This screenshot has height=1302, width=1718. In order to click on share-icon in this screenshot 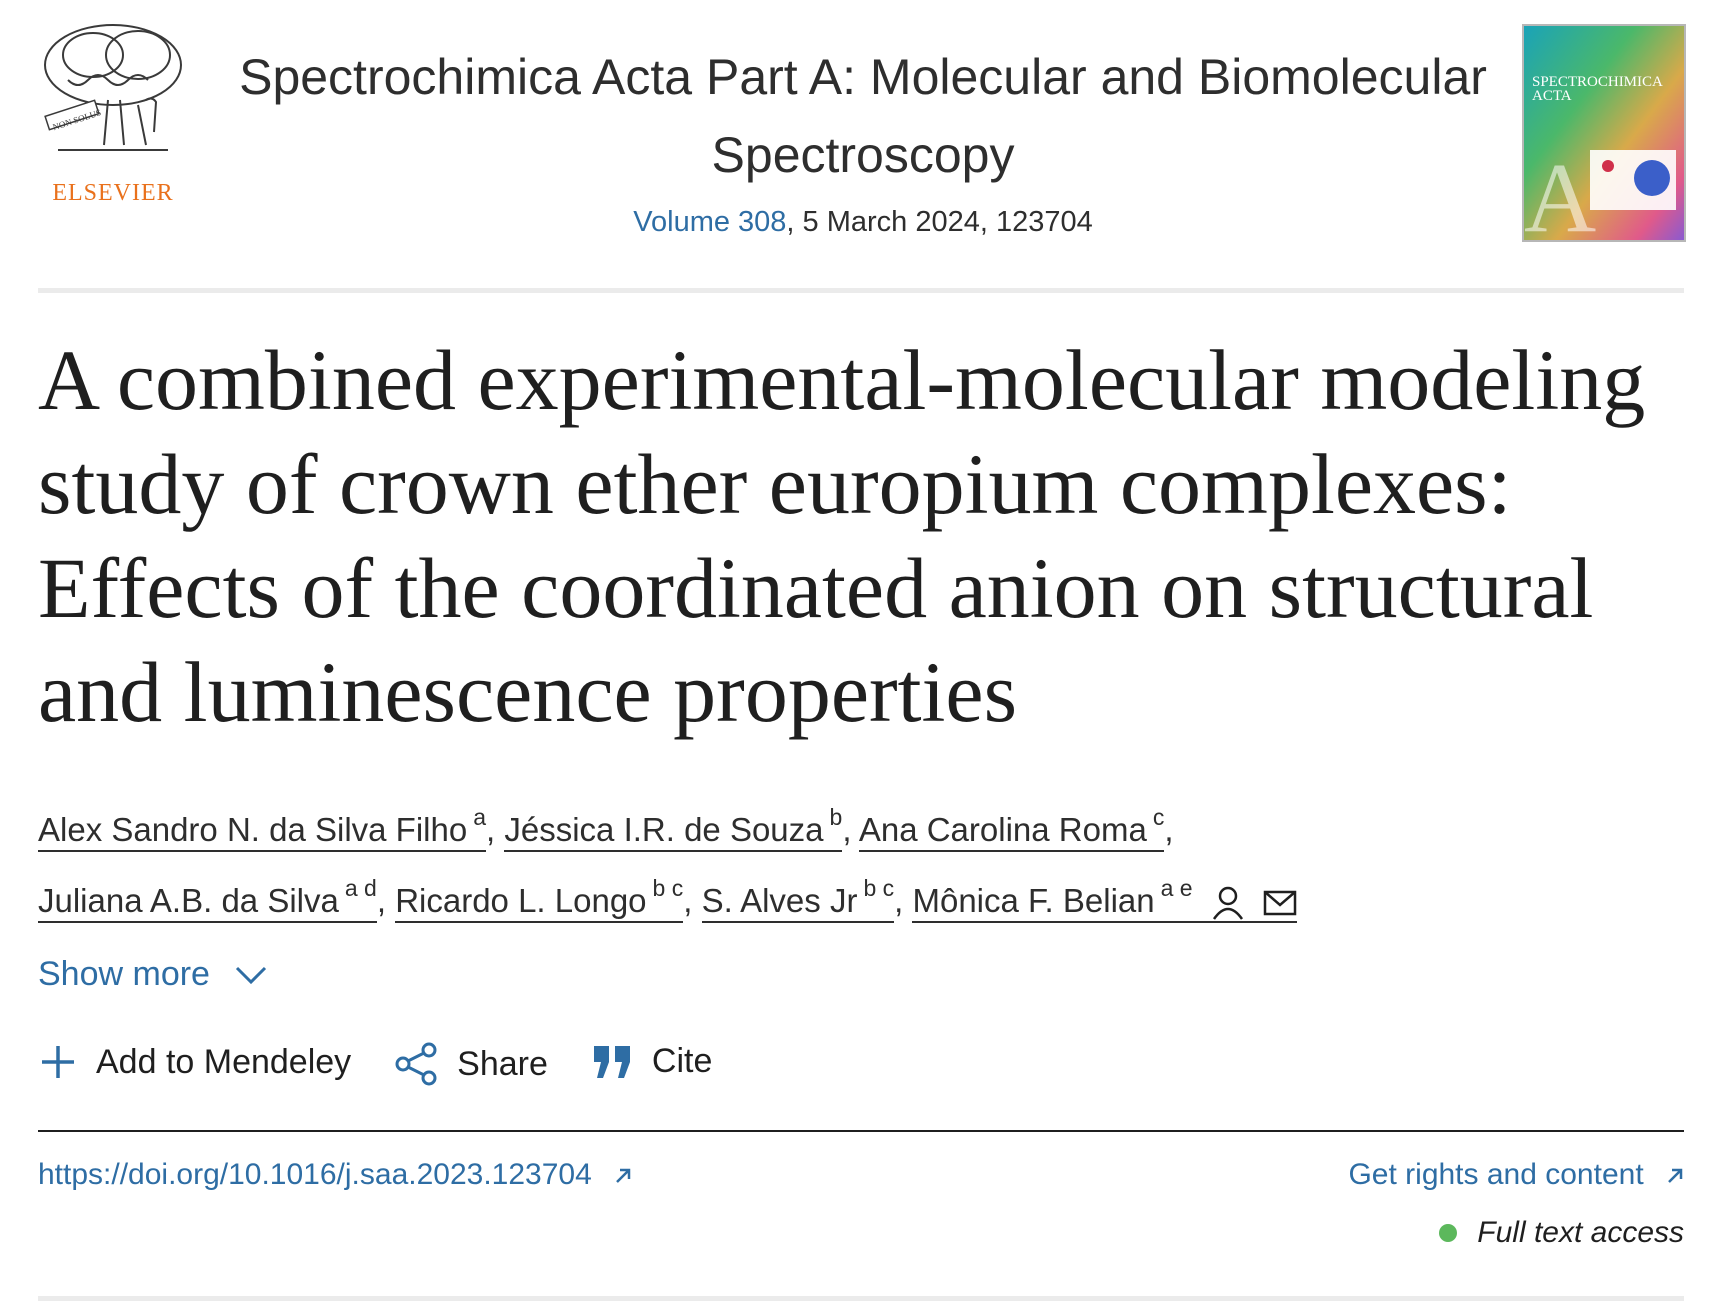, I will do `click(416, 1064)`.